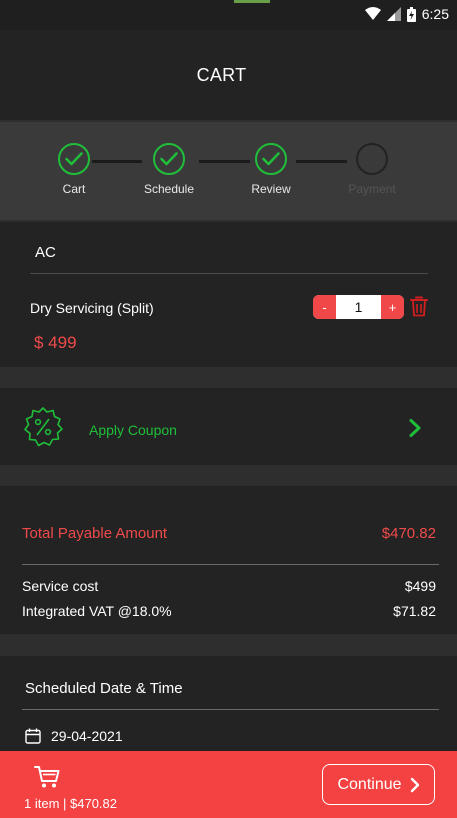 Image resolution: width=457 pixels, height=818 pixels. Describe the element at coordinates (228, 171) in the screenshot. I see `checkout-stepper: Cart Schedule Review Payment` at that location.